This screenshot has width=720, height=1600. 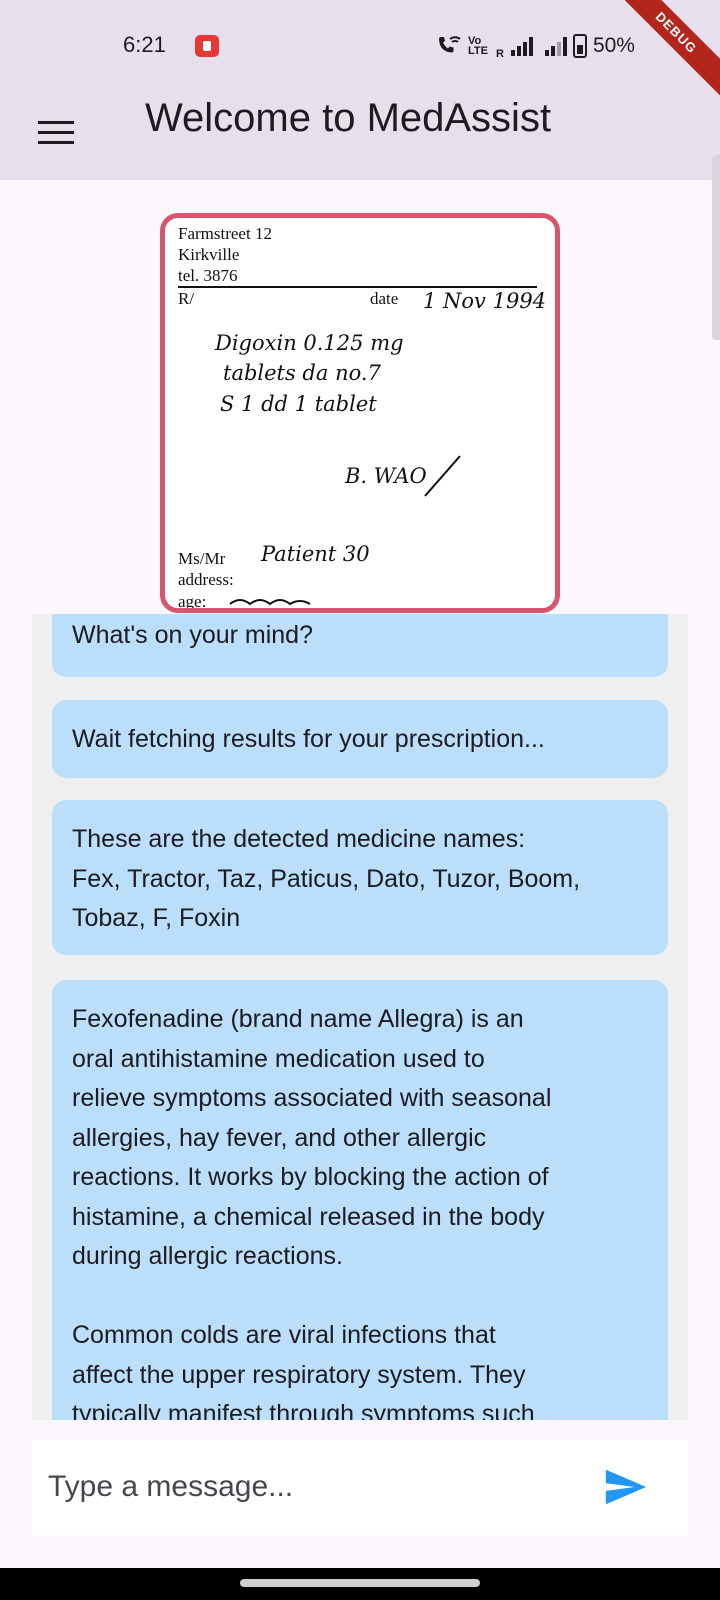 I want to click on battery-icon, so click(x=579, y=46).